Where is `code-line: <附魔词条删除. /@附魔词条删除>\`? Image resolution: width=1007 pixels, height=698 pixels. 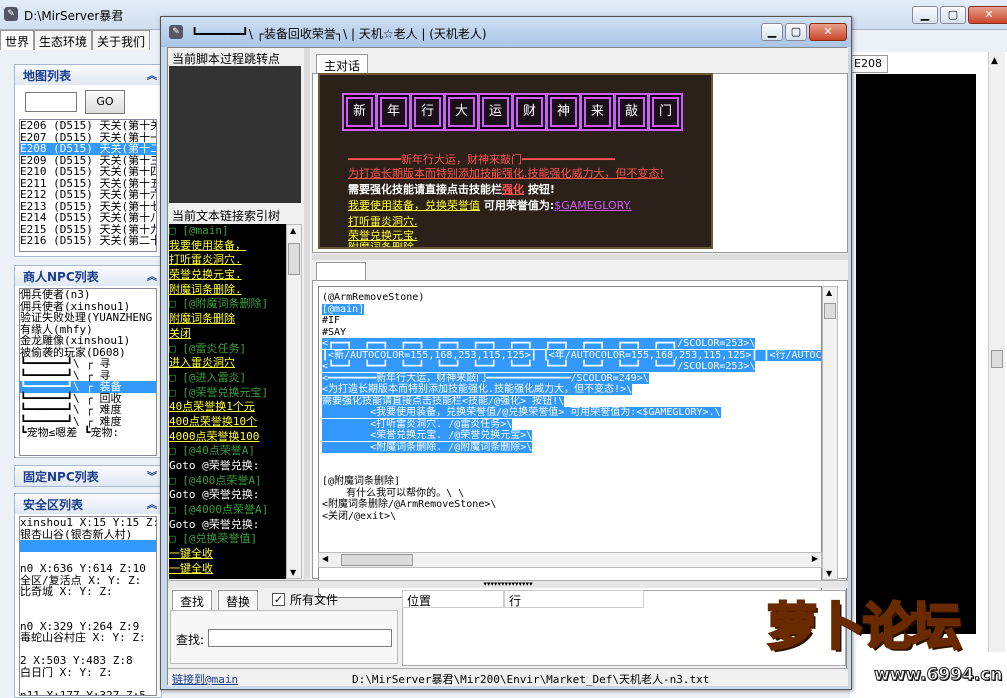
code-line: <附魔词条删除. /@附魔词条删除>\ is located at coordinates (571, 447).